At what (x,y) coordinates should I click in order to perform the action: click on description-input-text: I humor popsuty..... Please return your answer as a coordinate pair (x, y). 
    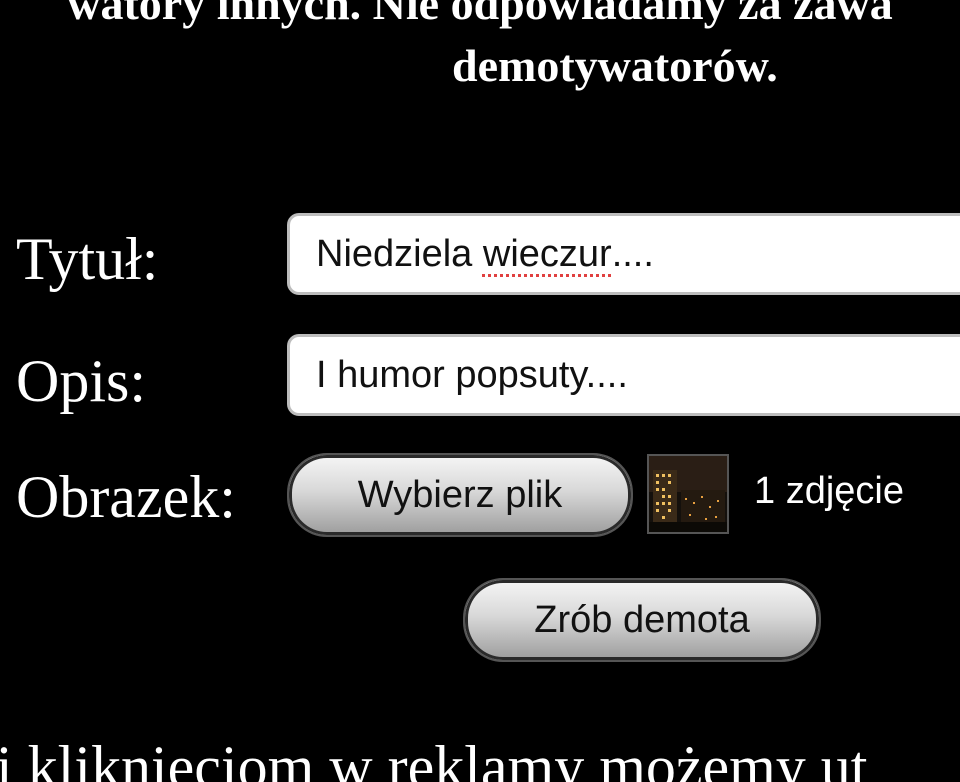
    Looking at the image, I should click on (472, 374).